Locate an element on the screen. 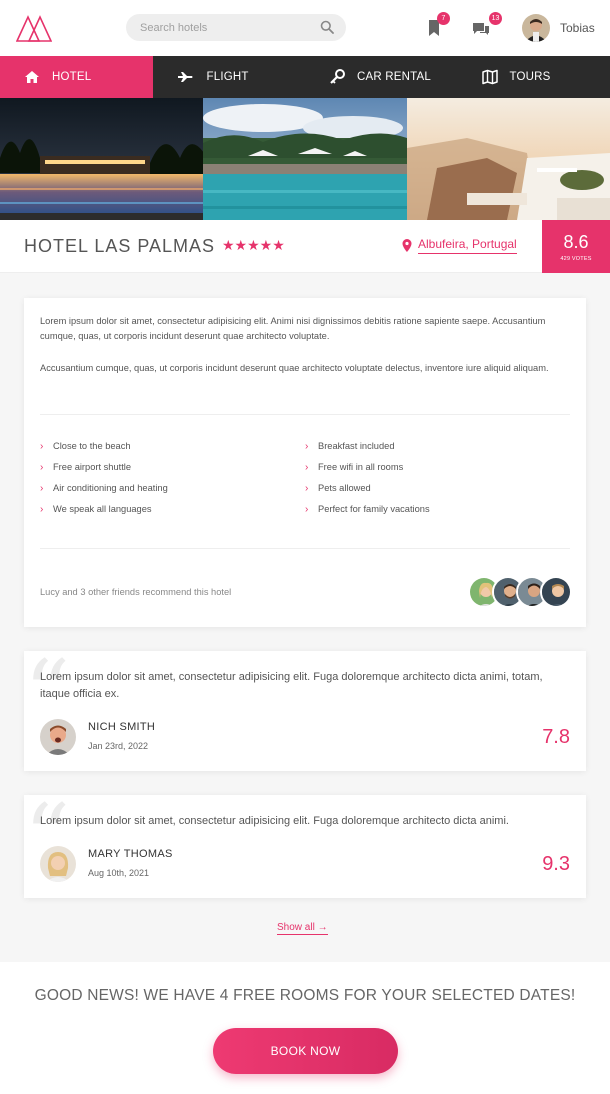 The image size is (610, 1094). gallery-photo-cliff-terrace is located at coordinates (508, 159).